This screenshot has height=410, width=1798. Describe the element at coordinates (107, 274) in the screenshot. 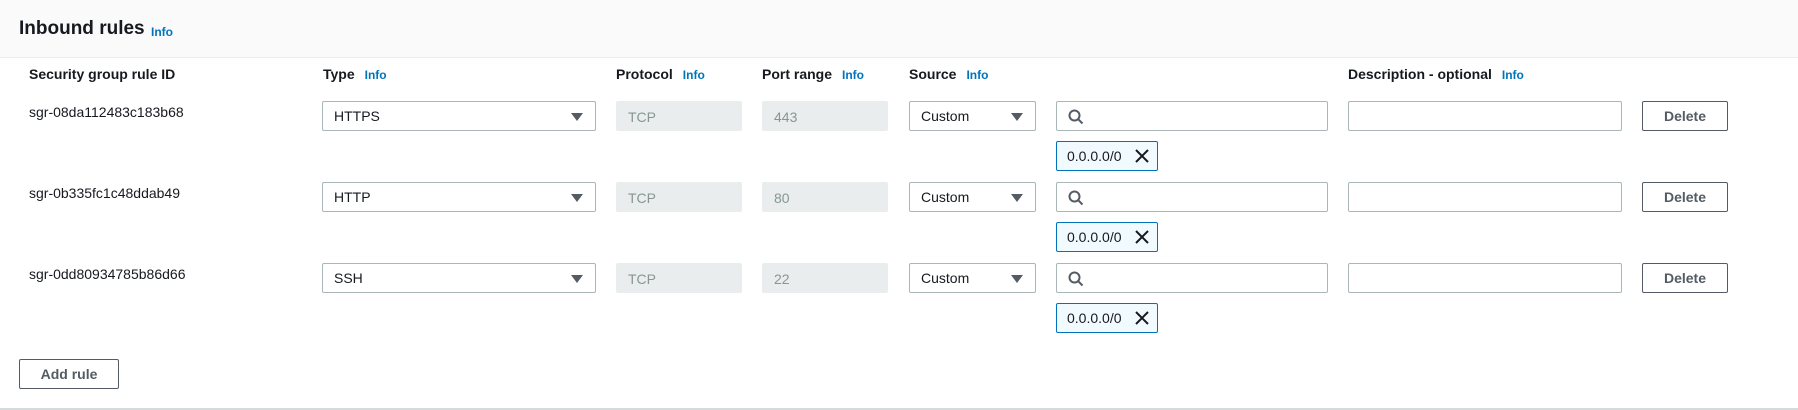

I see `rule-id: sgr-0dd80934785b86d66` at that location.